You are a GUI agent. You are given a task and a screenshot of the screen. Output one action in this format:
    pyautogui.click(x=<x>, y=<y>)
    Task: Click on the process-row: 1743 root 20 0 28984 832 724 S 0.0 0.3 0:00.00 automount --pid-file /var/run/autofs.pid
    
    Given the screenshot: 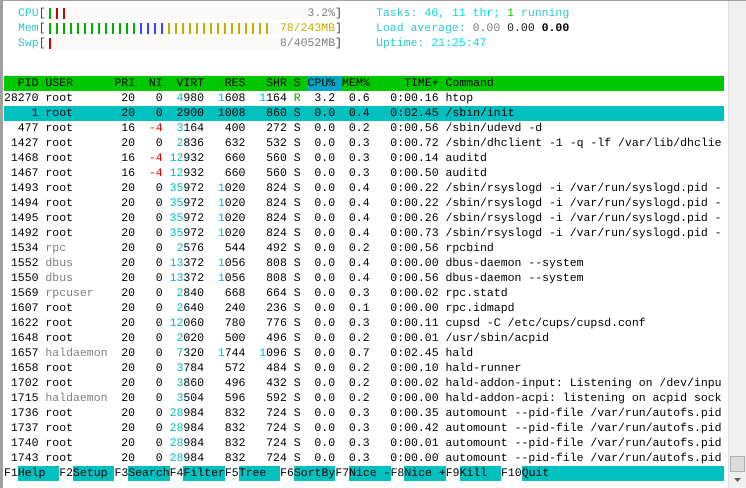 What is the action you would take?
    pyautogui.click(x=364, y=458)
    